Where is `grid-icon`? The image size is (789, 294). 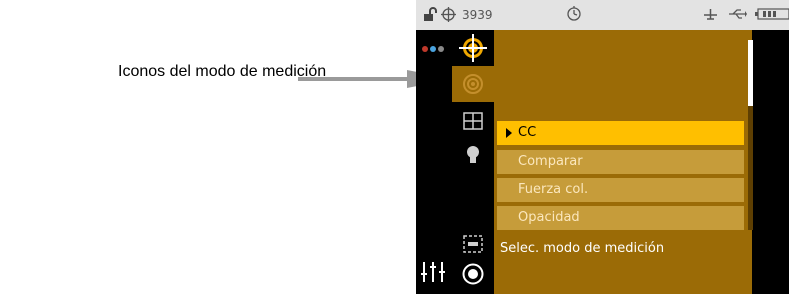 grid-icon is located at coordinates (473, 121).